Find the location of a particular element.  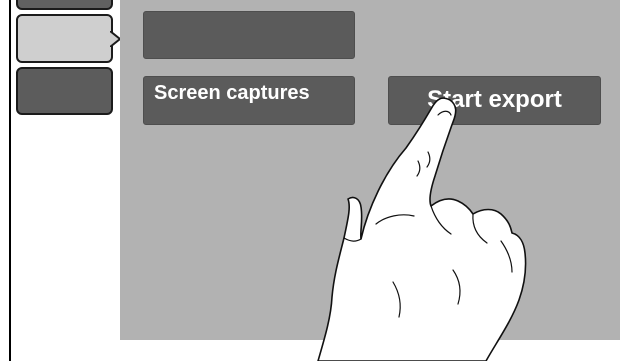

sidebar-tab-active is located at coordinates (64, 38).